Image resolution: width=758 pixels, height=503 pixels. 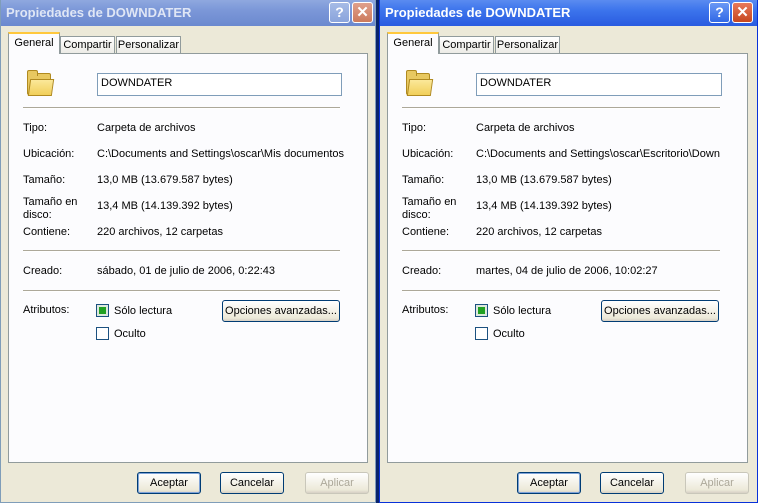 I want to click on creado-value: martes, 04 de julio de 2006, 10:02:27, so click(x=567, y=271).